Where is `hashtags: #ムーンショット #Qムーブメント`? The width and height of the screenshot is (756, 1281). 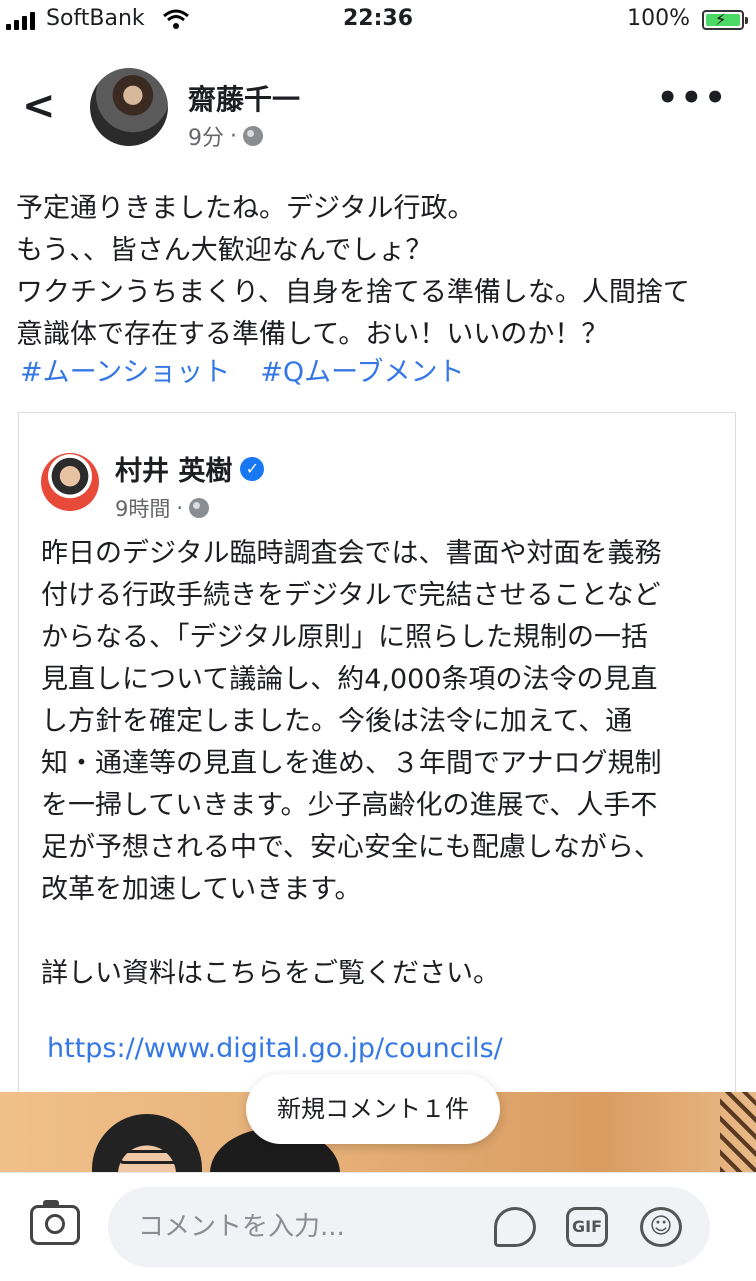 hashtags: #ムーンショット #Qムーブメント is located at coordinates (242, 369).